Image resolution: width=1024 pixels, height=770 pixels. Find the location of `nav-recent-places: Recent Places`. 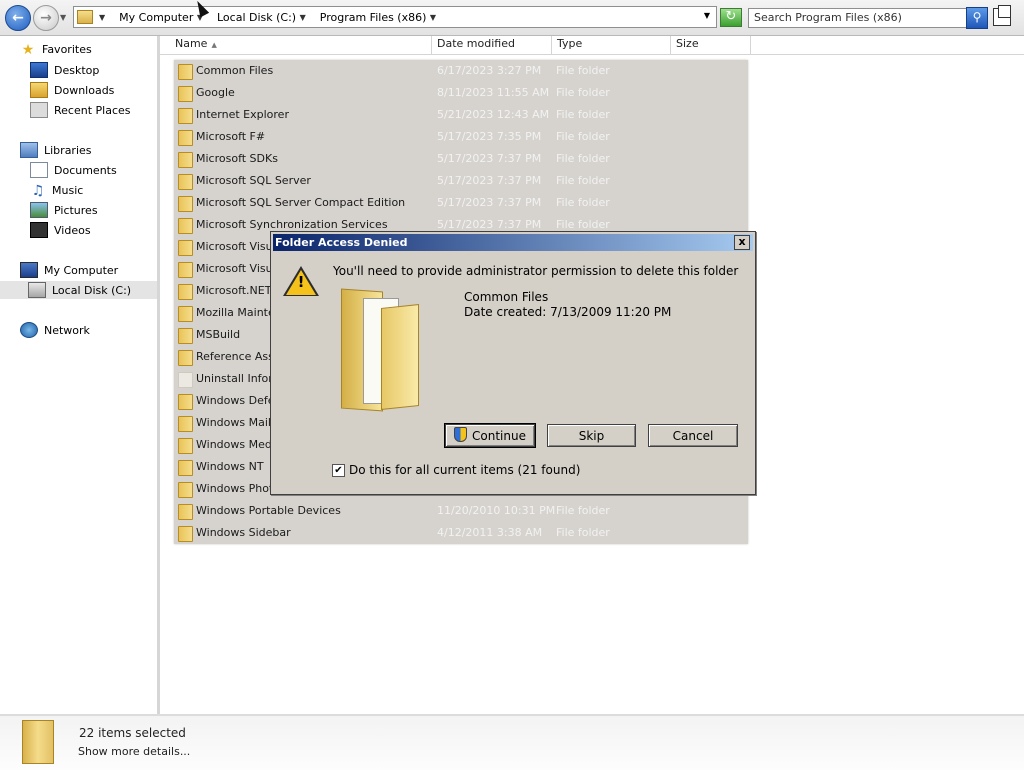

nav-recent-places: Recent Places is located at coordinates (80, 110).